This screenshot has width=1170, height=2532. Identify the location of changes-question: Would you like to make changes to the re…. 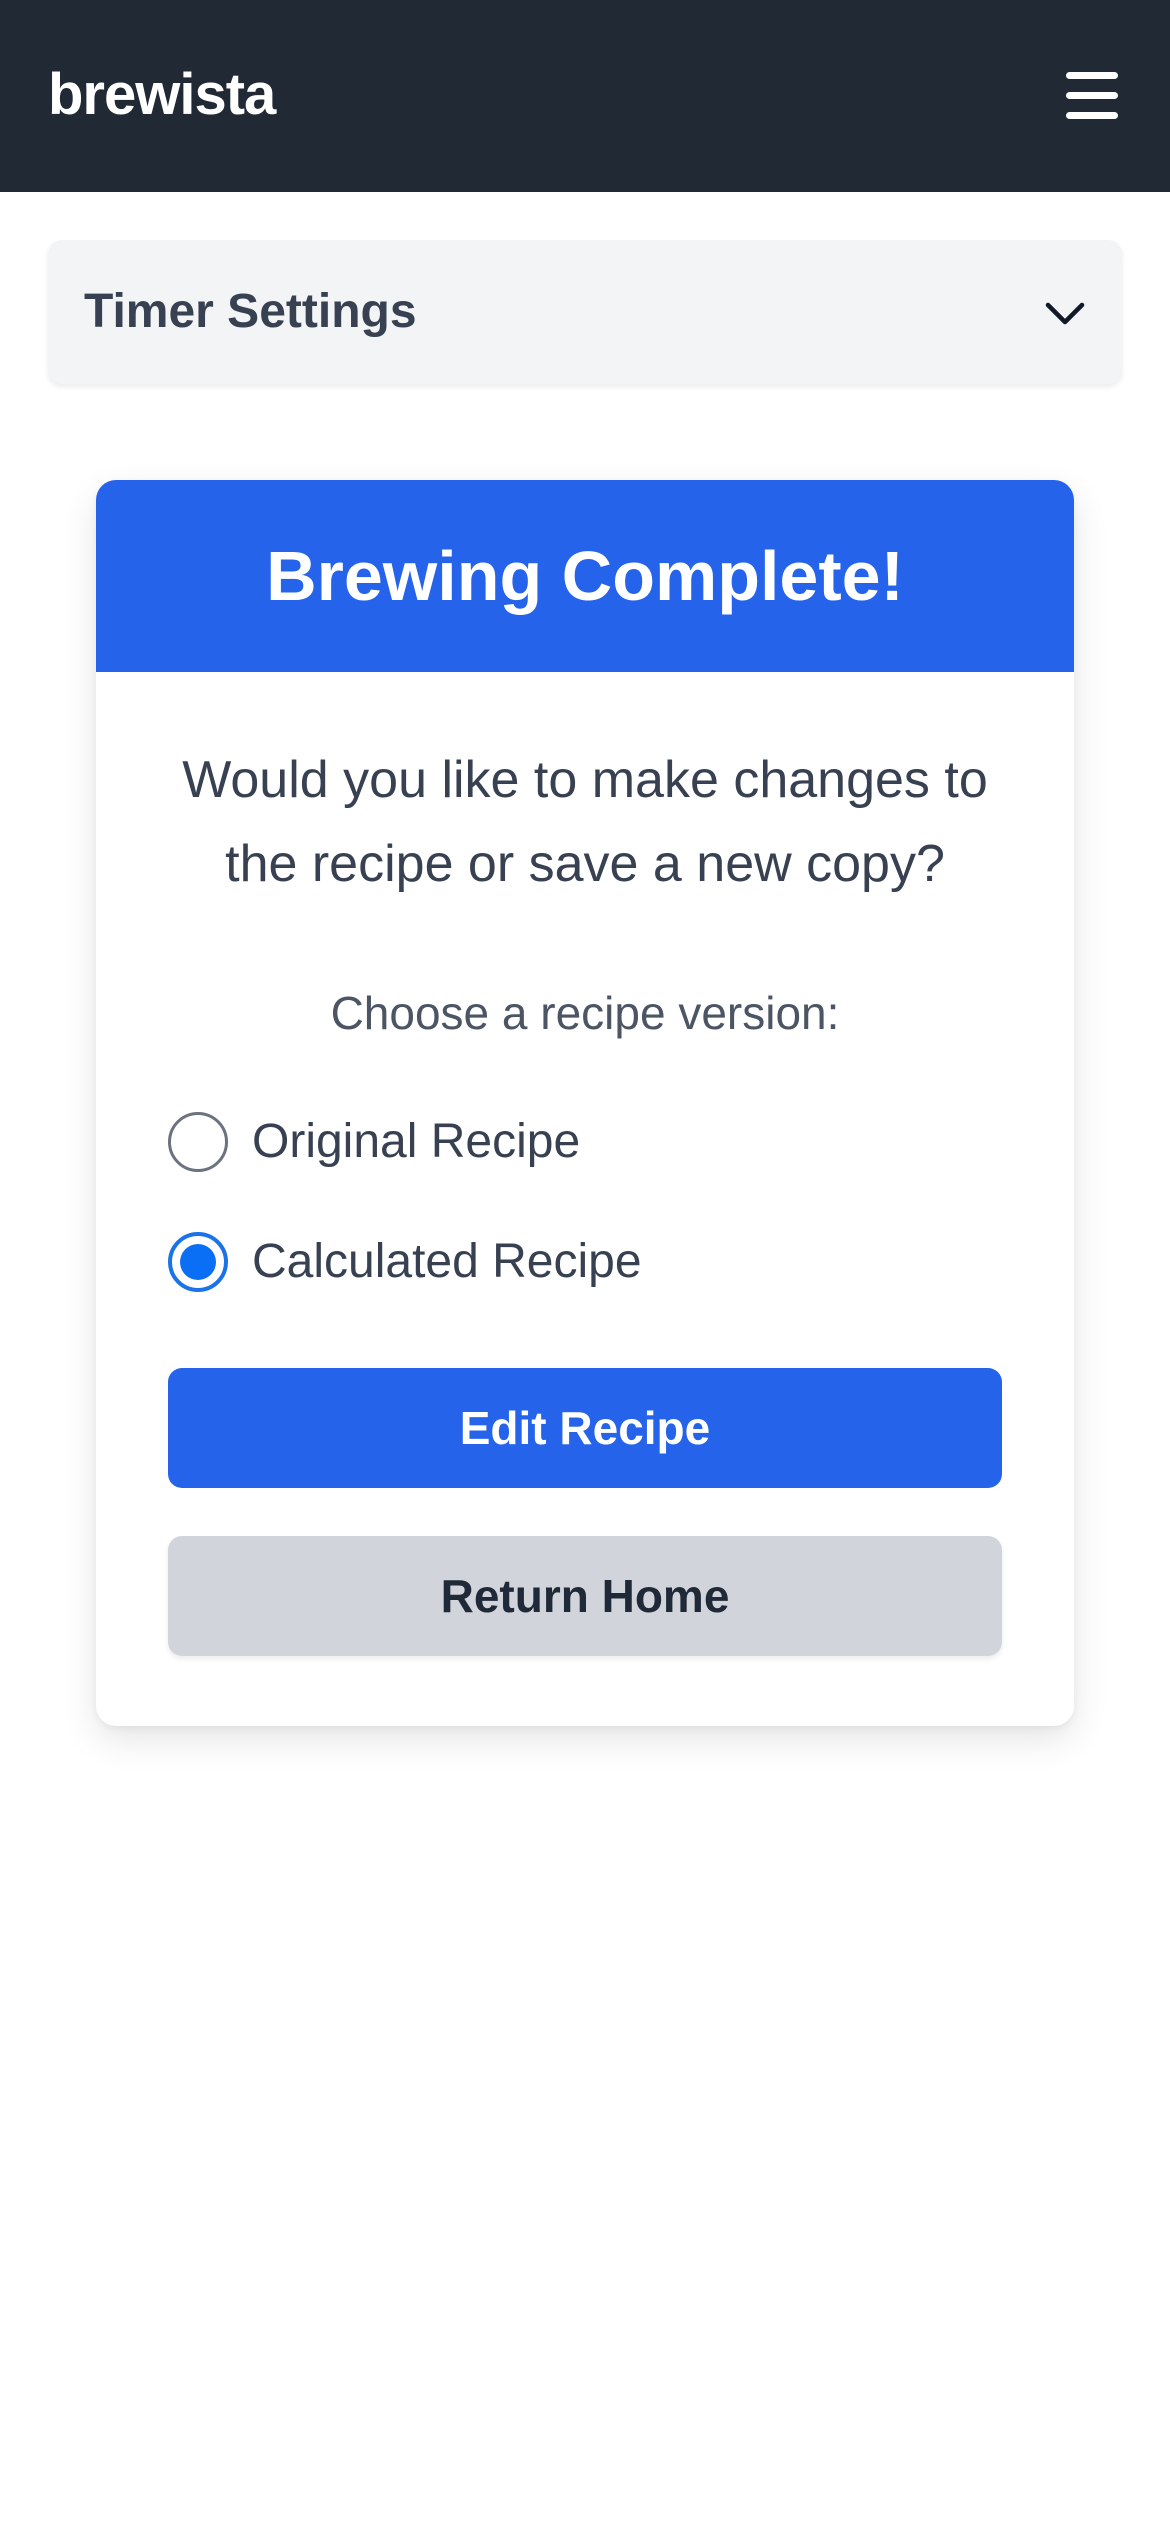
(585, 822).